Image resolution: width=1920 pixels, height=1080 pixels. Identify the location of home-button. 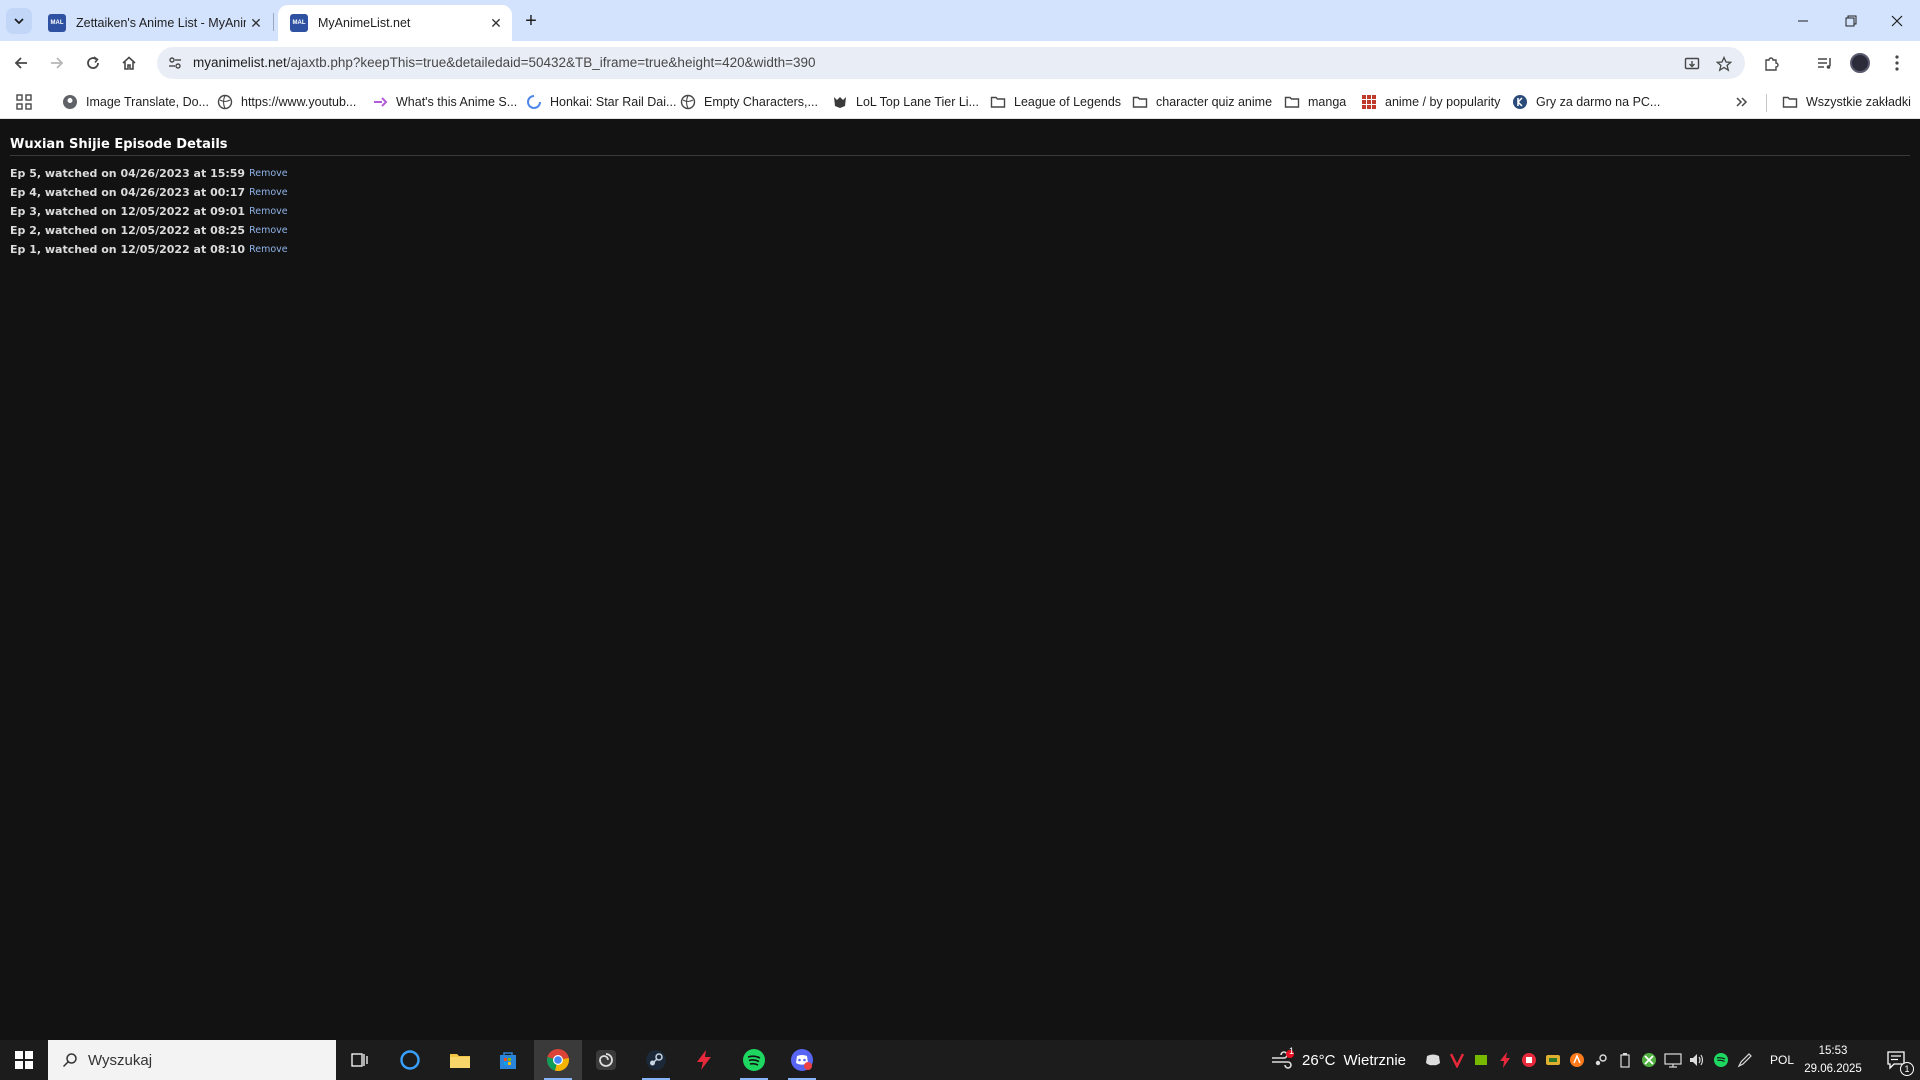
(129, 63).